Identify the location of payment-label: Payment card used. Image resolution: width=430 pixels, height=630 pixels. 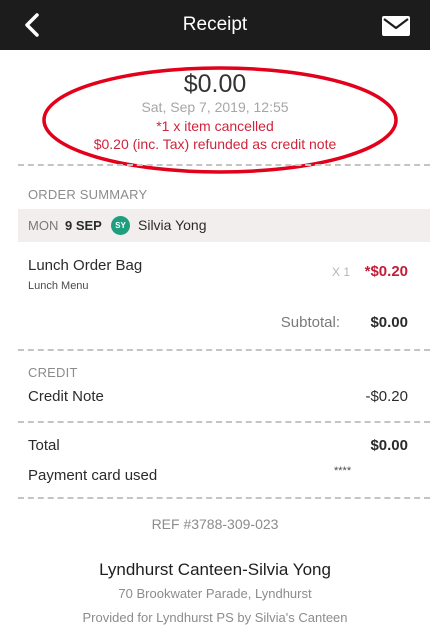
(93, 475).